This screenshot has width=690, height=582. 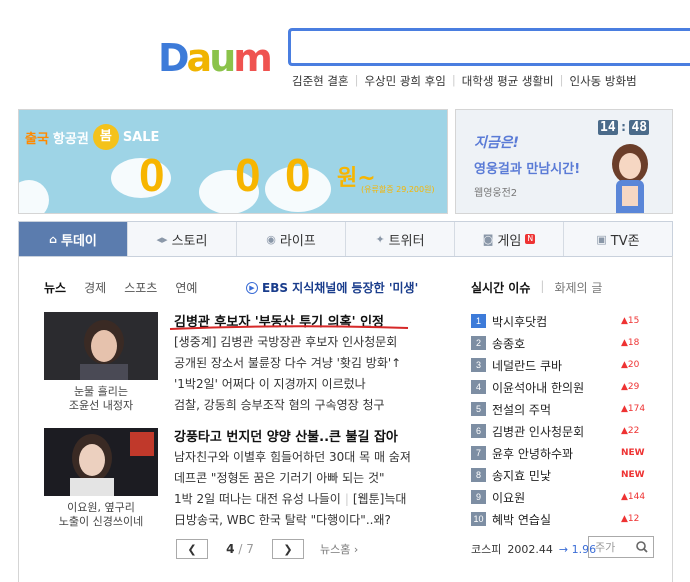 What do you see at coordinates (578, 287) in the screenshot?
I see `tab-hot-posts: 화제의 글` at bounding box center [578, 287].